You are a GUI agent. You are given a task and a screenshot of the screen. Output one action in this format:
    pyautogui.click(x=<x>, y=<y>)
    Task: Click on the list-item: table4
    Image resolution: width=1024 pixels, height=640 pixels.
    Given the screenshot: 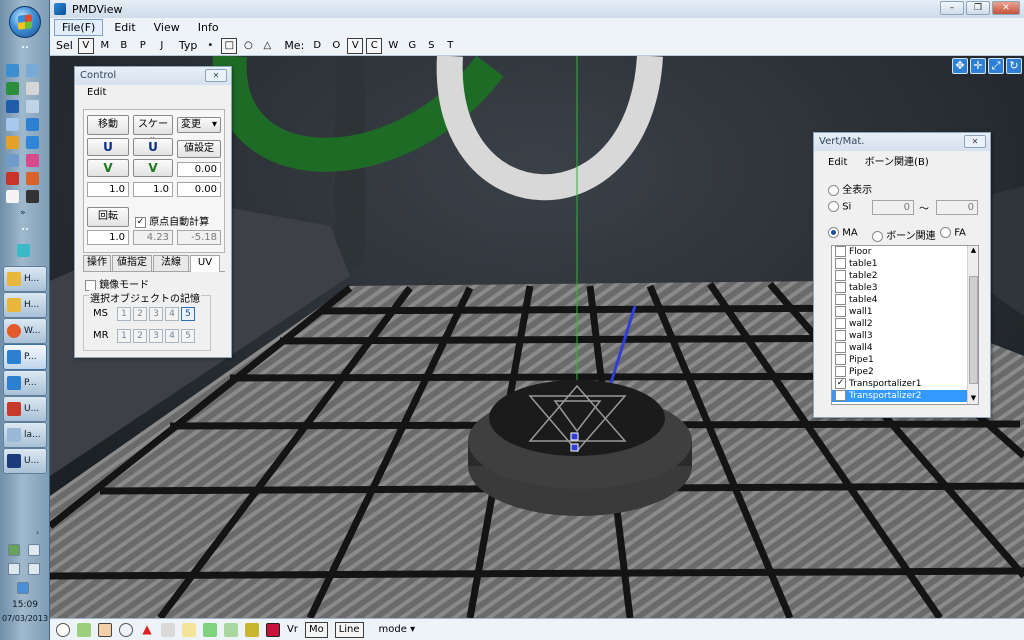 What is the action you would take?
    pyautogui.click(x=905, y=300)
    